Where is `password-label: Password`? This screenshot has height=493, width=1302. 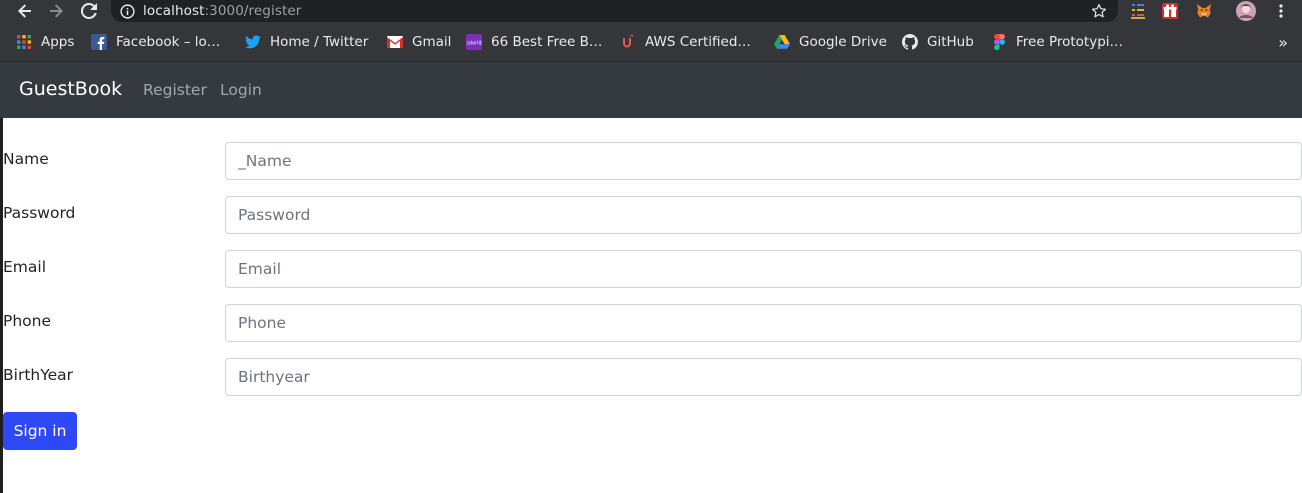
password-label: Password is located at coordinates (39, 213).